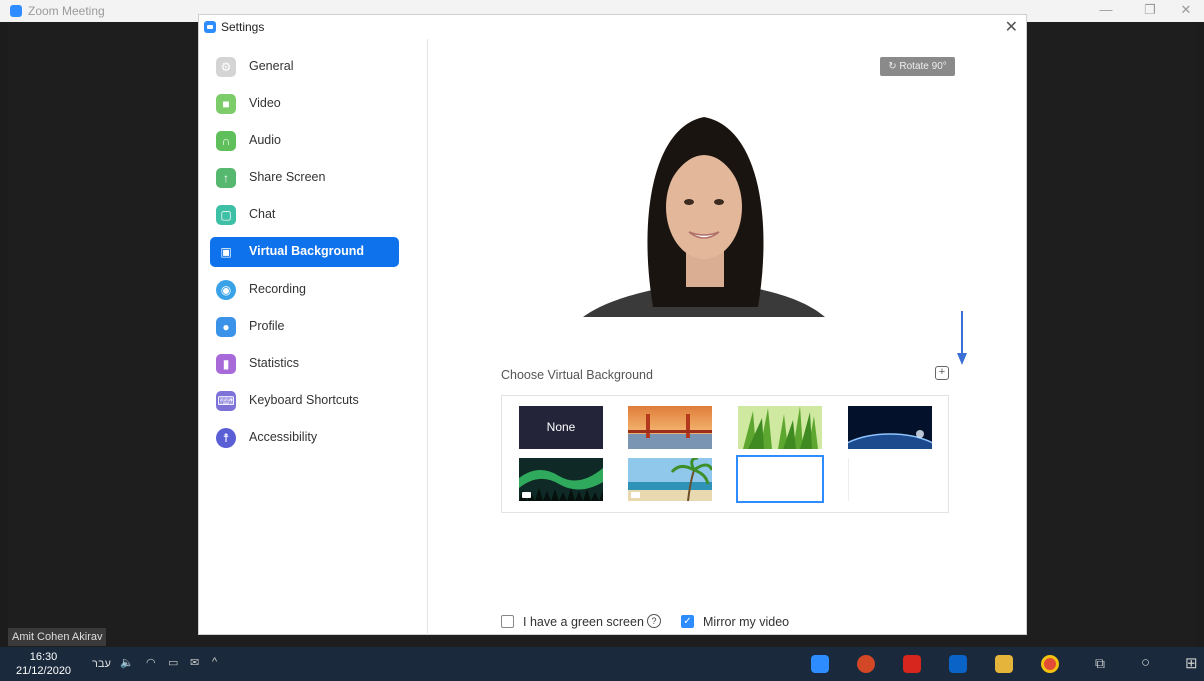 The height and width of the screenshot is (681, 1204). I want to click on acrobat-app-icon, so click(912, 664).